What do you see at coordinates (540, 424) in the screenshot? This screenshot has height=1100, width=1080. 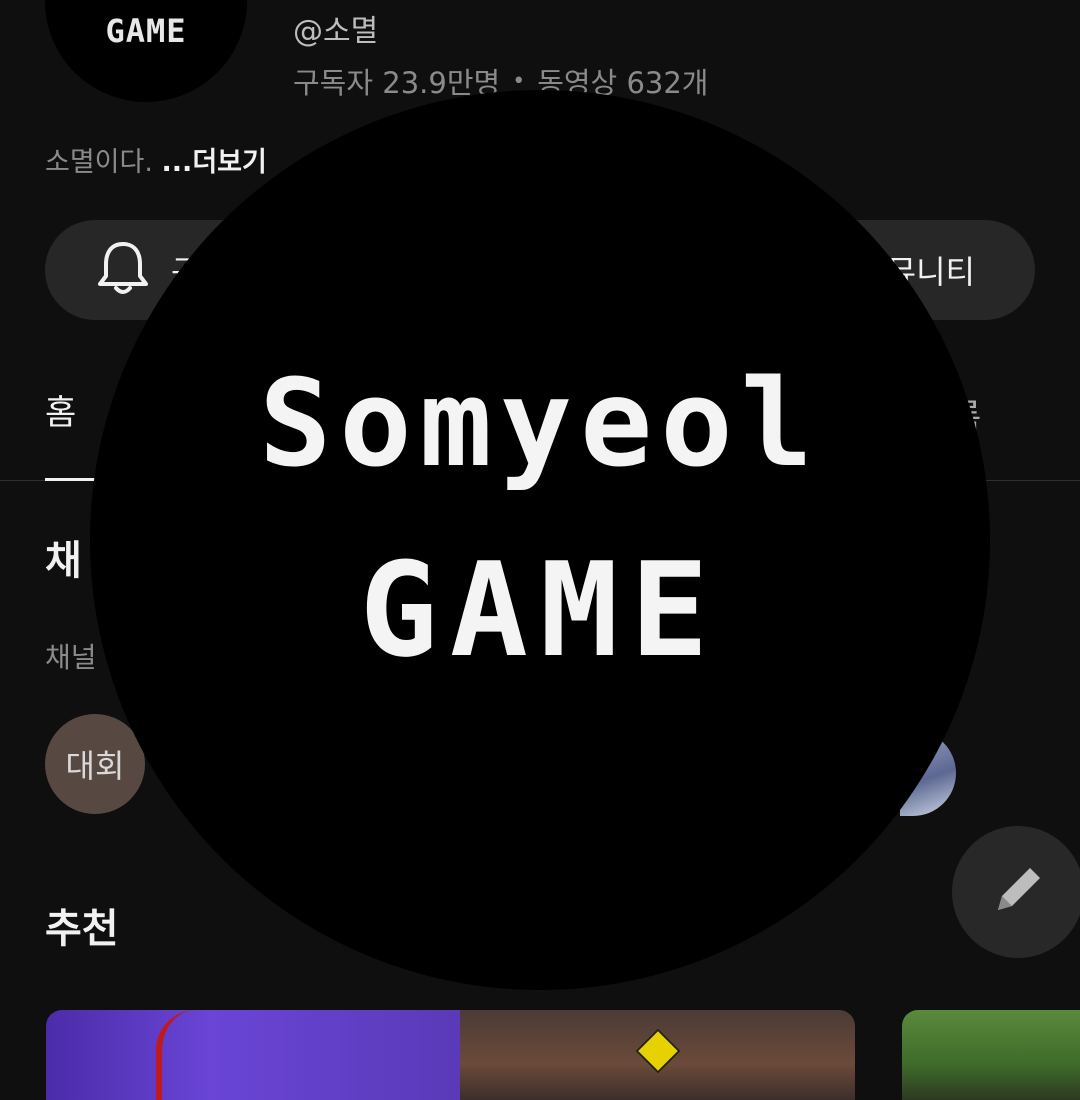 I see `logo-line-somyeol: Somyeol` at bounding box center [540, 424].